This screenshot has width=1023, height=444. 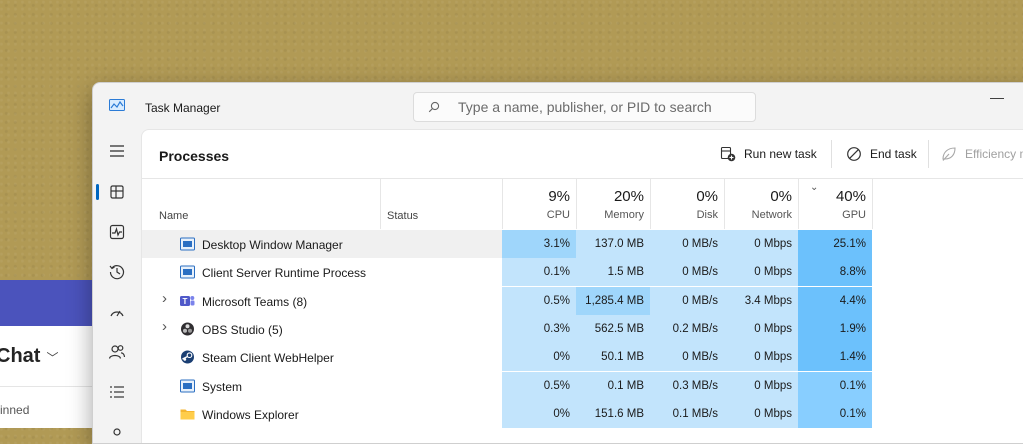 What do you see at coordinates (854, 215) in the screenshot?
I see `gpu-label: GPU` at bounding box center [854, 215].